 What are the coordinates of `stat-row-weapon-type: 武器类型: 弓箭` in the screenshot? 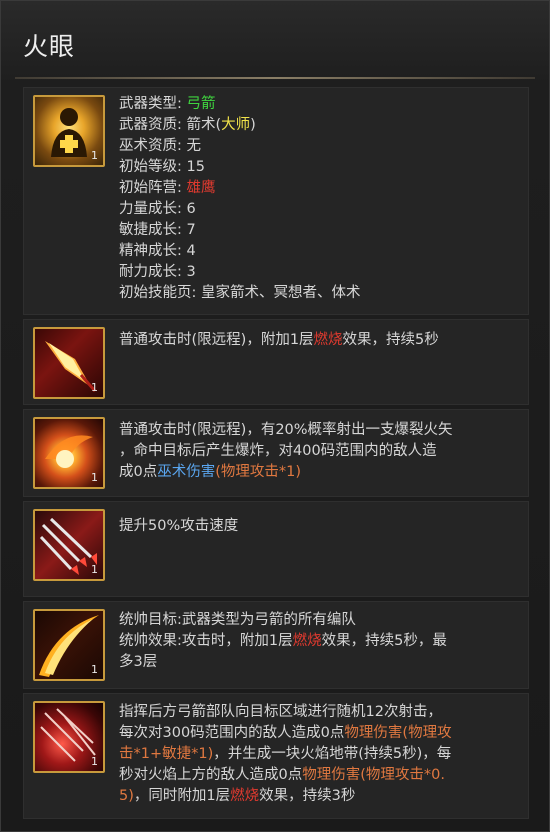 It's located at (319, 104).